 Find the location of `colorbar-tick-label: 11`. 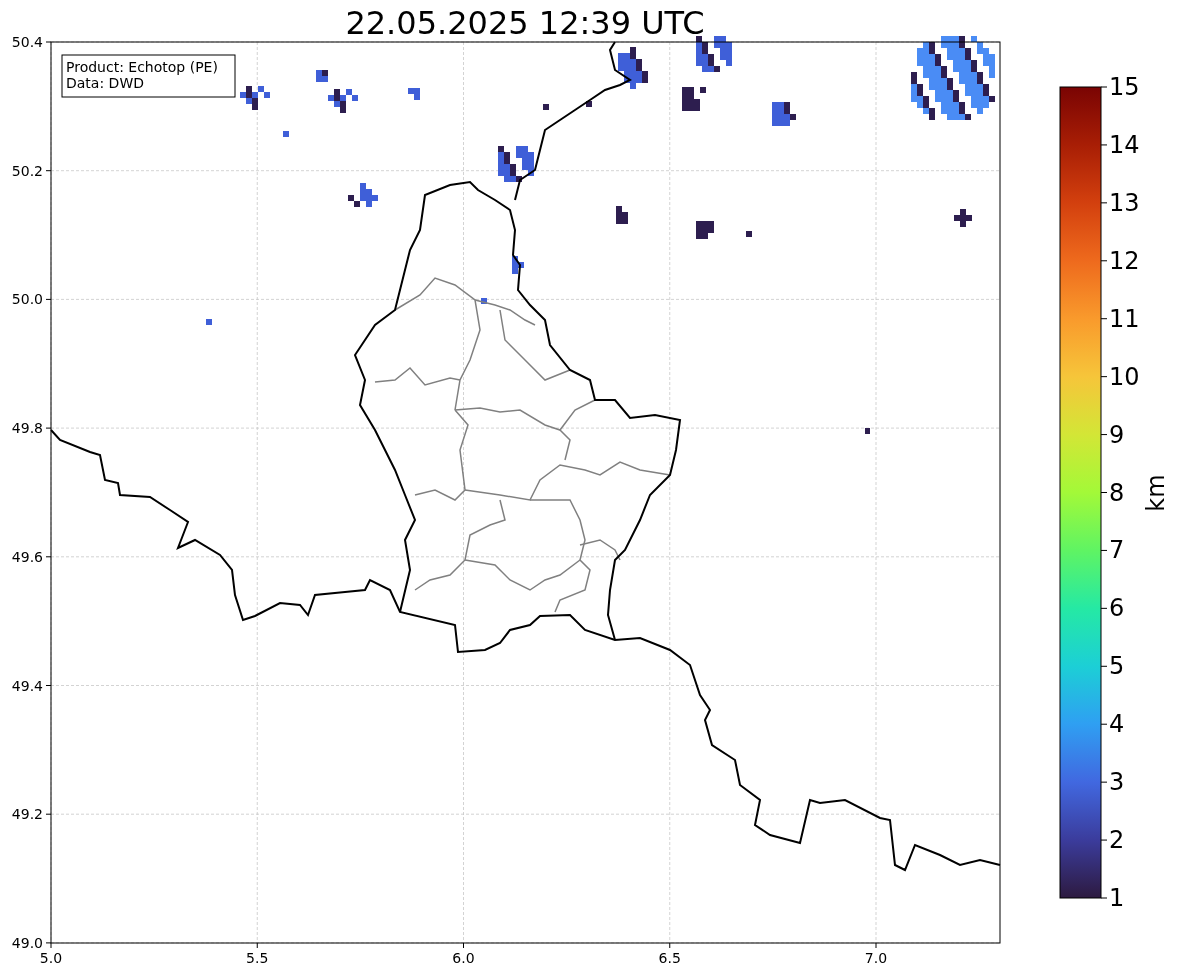

colorbar-tick-label: 11 is located at coordinates (1124, 318).